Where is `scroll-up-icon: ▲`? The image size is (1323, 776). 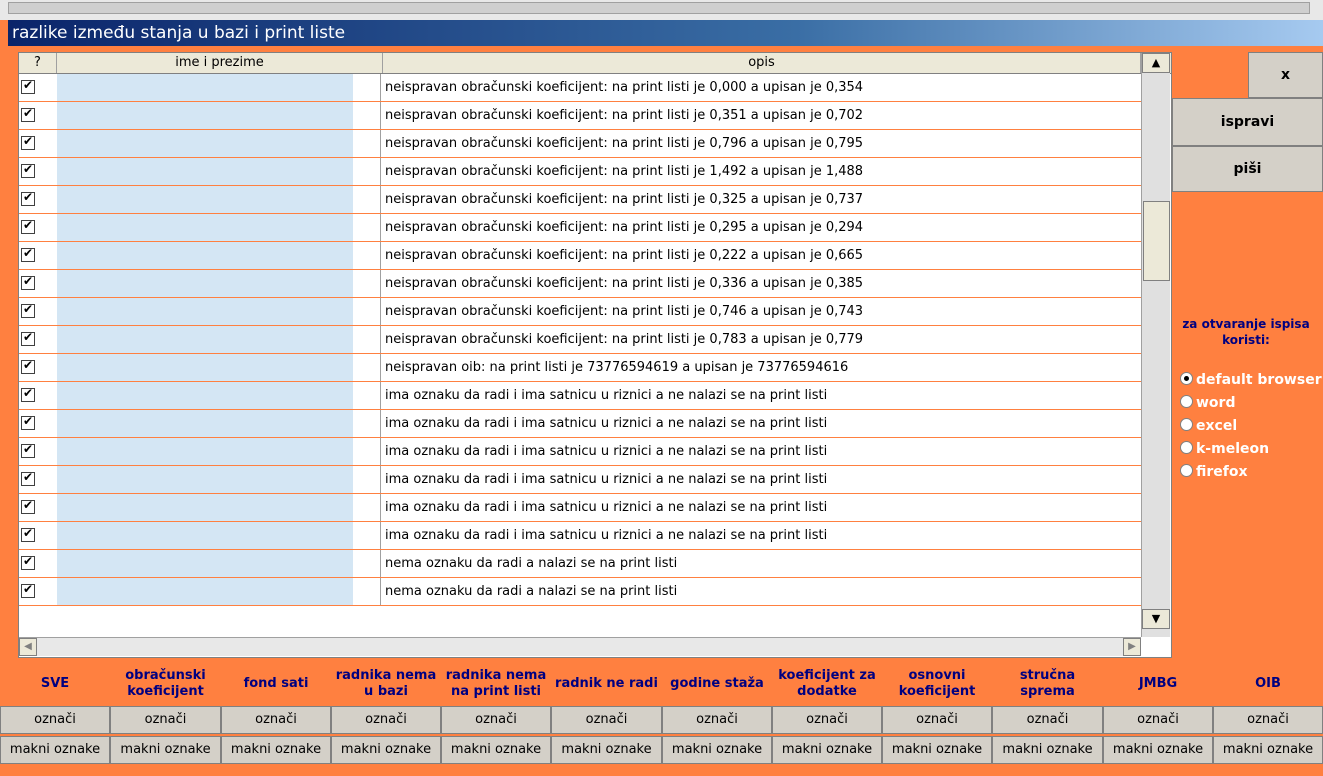
scroll-up-icon: ▲ is located at coordinates (1156, 63).